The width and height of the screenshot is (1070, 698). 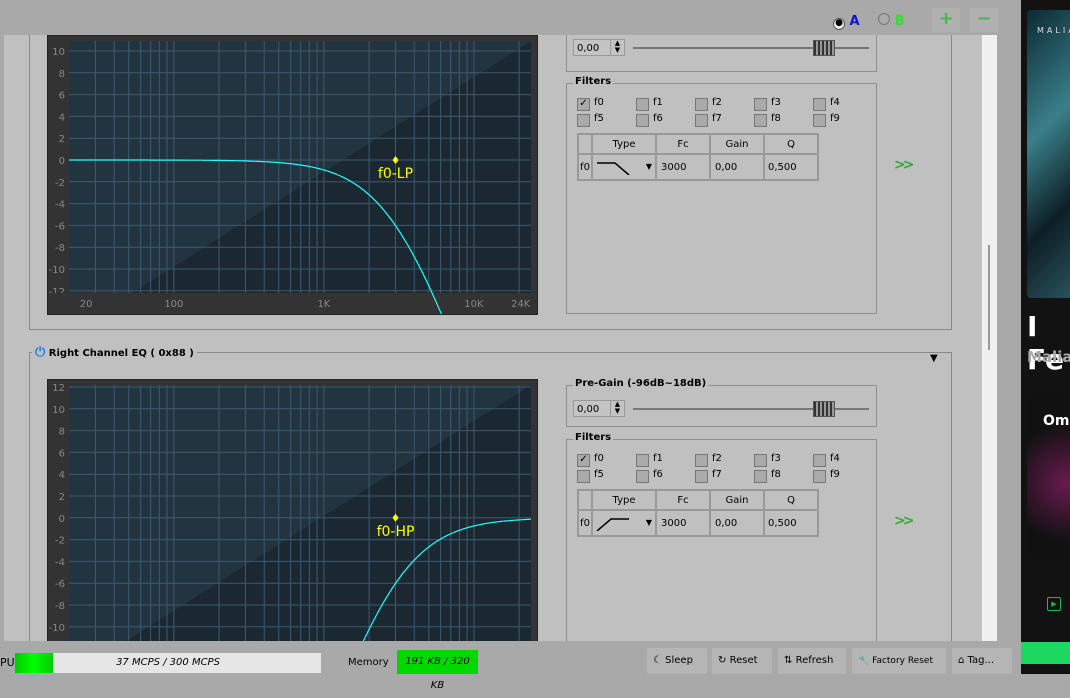 I want to click on refresh-button: ⇅ Refresh, so click(x=812, y=661).